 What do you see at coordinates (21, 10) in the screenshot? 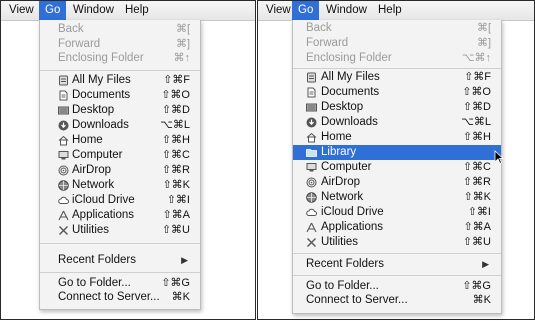
I see `menubar-view: View` at bounding box center [21, 10].